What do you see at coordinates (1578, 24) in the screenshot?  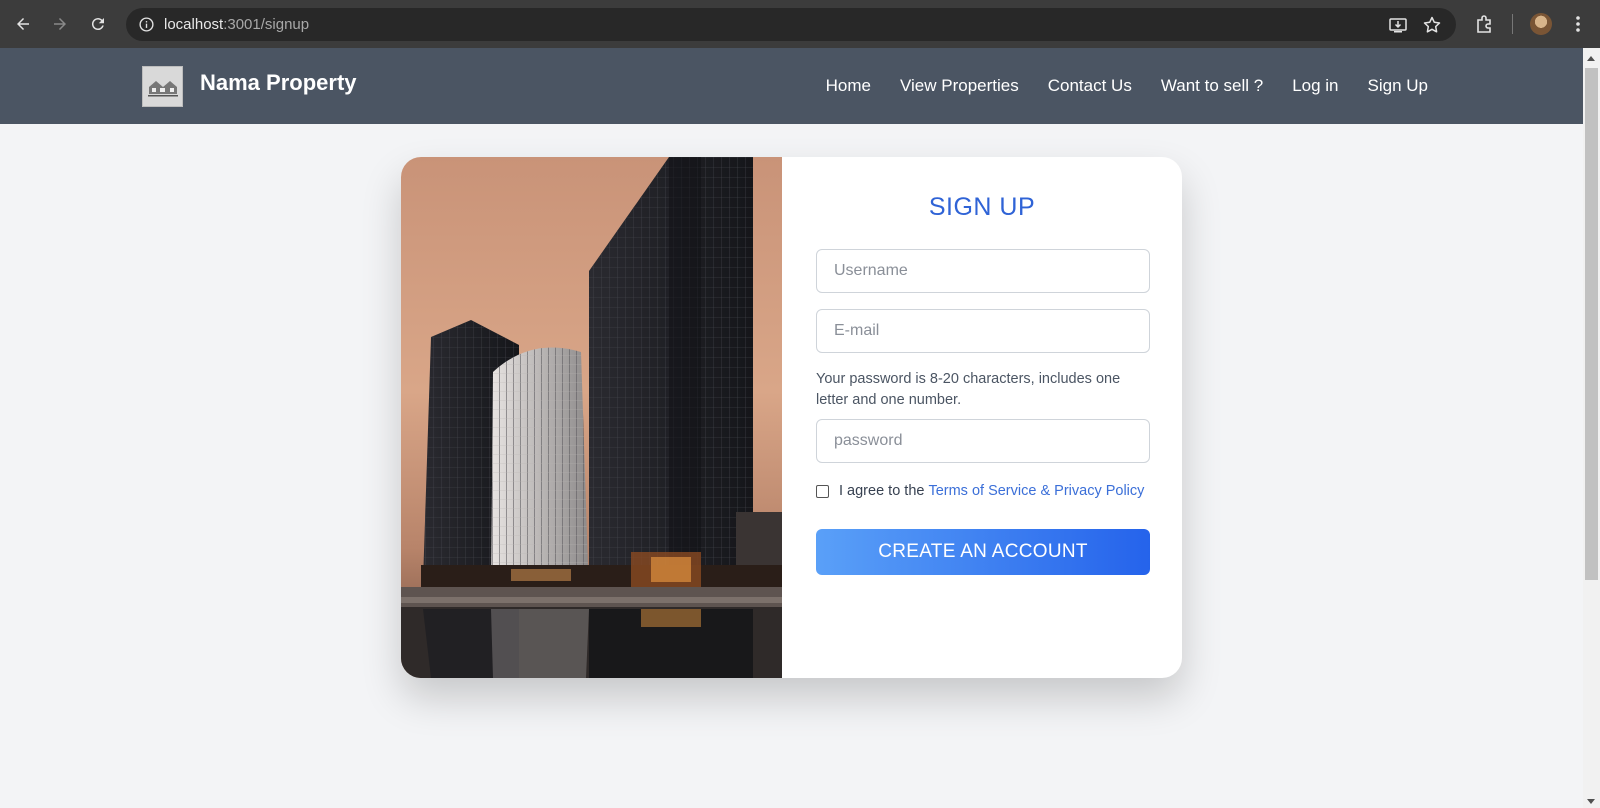 I see `more-menu-icon` at bounding box center [1578, 24].